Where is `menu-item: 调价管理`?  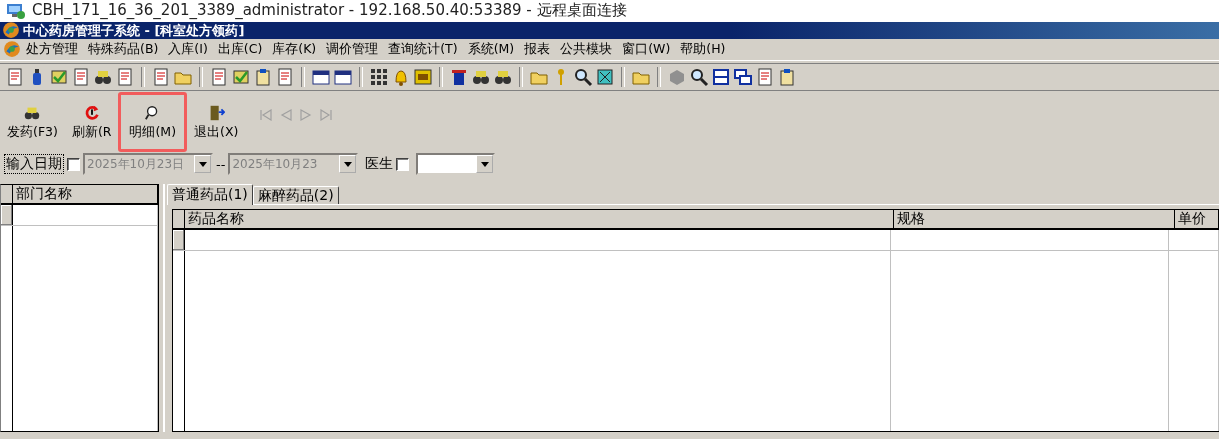
menu-item: 调价管理 is located at coordinates (352, 49).